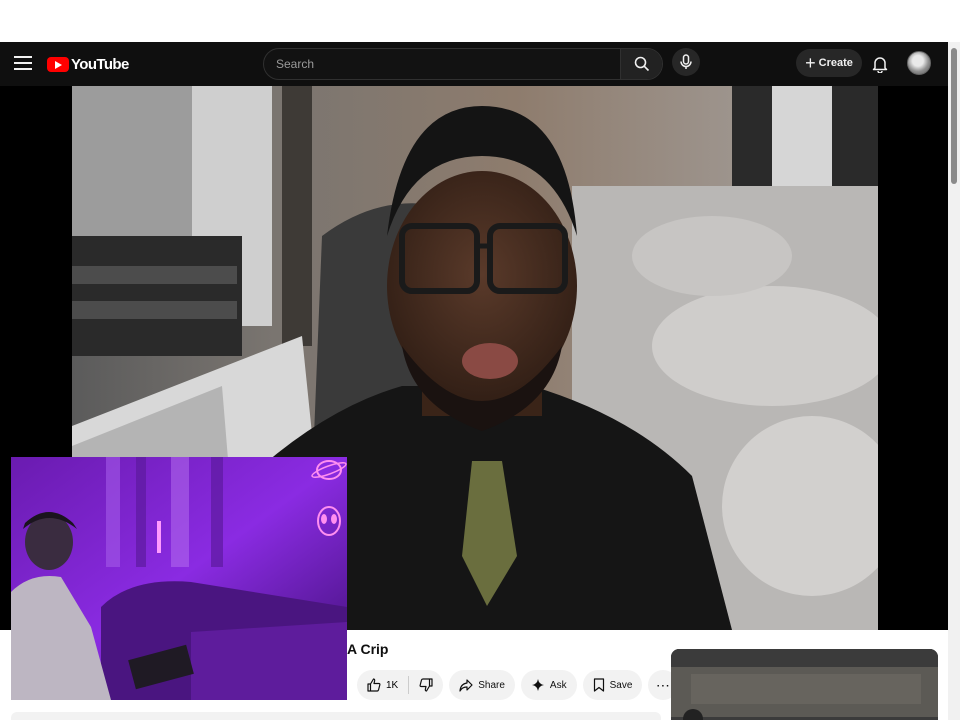 Image resolution: width=960 pixels, height=720 pixels. What do you see at coordinates (621, 685) in the screenshot?
I see `save-label: Save` at bounding box center [621, 685].